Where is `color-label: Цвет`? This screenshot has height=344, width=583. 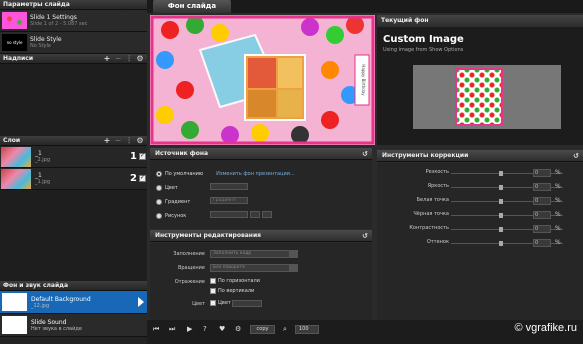 color-label: Цвет is located at coordinates (198, 304).